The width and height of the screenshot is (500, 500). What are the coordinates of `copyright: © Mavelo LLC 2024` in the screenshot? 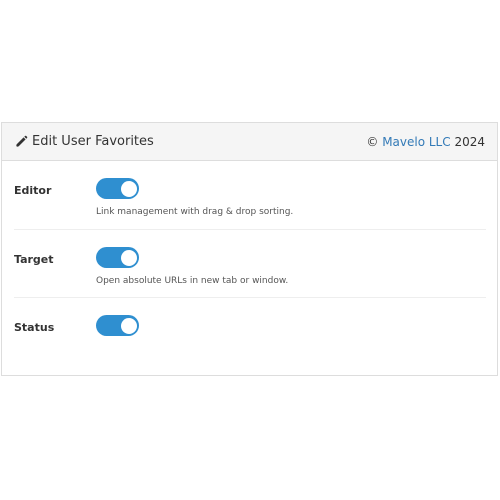 It's located at (425, 142).